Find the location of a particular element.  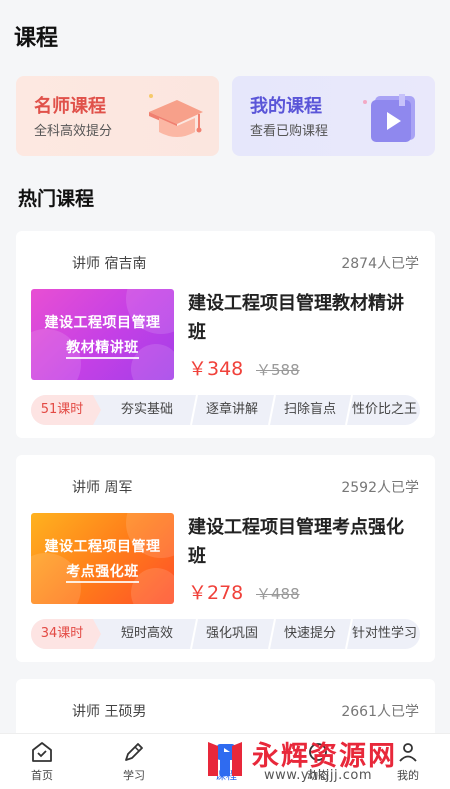

pencil-icon is located at coordinates (134, 752).